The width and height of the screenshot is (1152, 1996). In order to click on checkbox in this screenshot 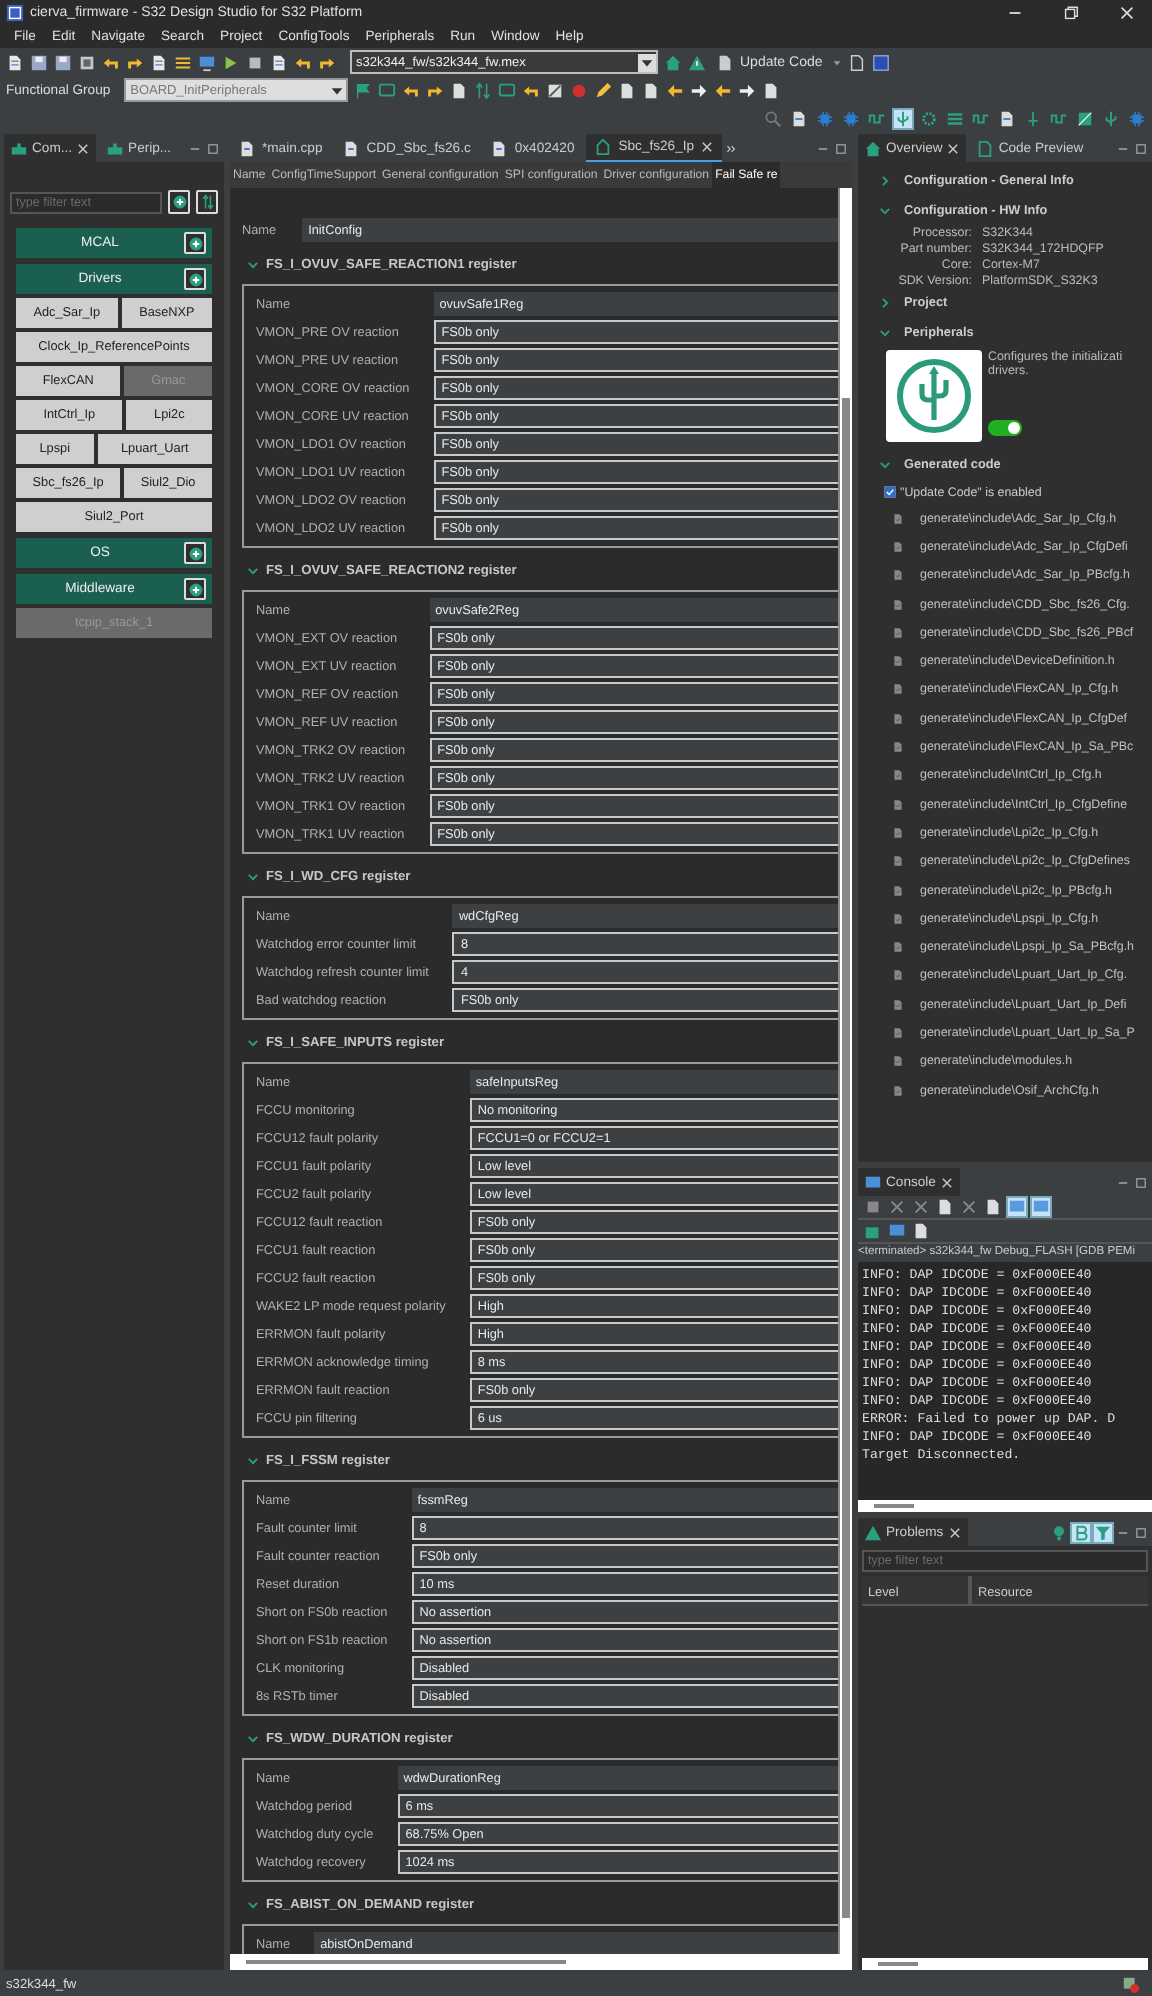, I will do `click(890, 492)`.